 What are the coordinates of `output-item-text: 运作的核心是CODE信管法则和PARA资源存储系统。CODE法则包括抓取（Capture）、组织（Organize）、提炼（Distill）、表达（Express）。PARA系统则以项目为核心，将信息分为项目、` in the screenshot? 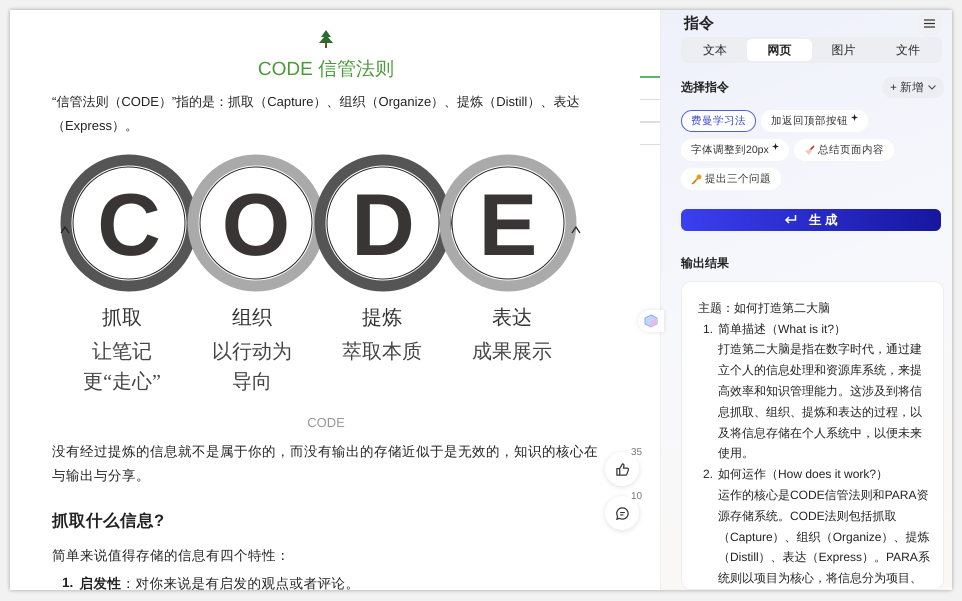 It's located at (824, 537).